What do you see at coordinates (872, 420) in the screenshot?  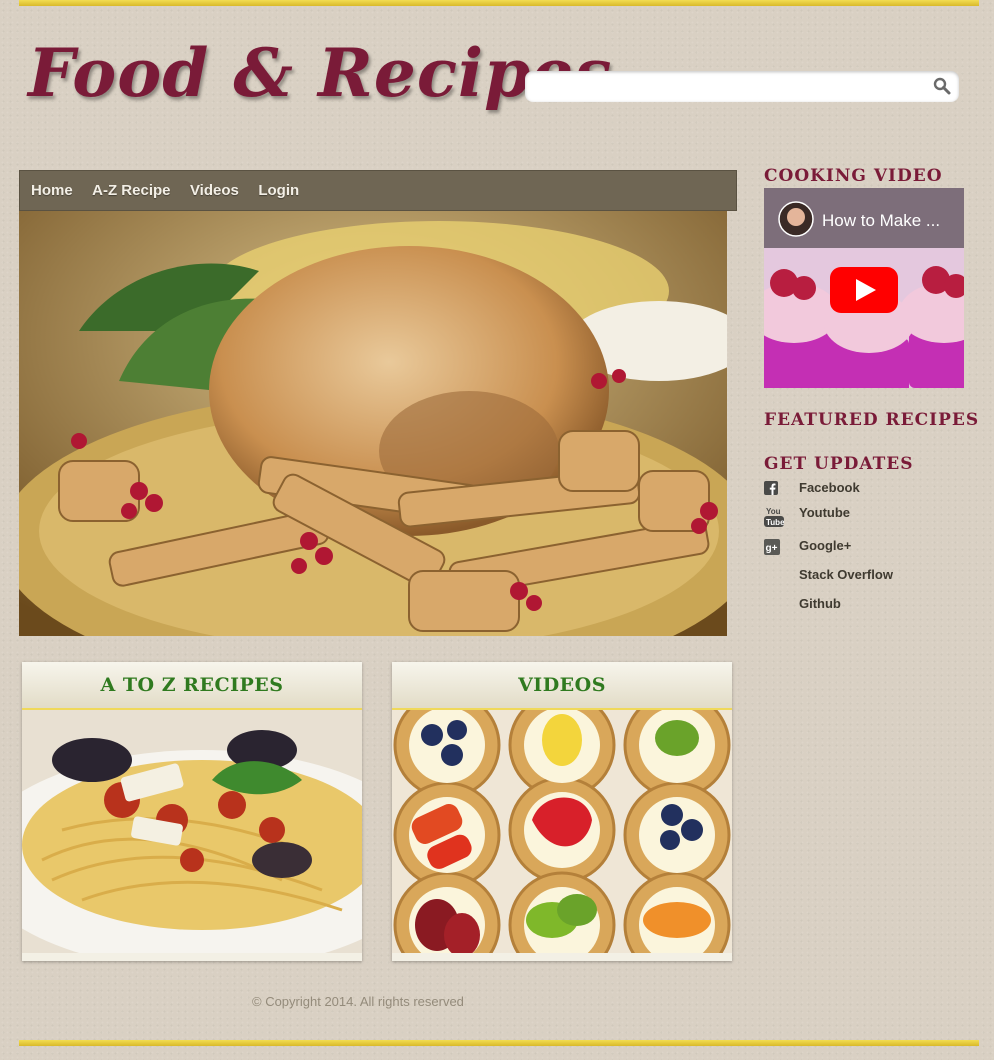 I see `featured-recipes-heading: FEATURED RECIPES` at bounding box center [872, 420].